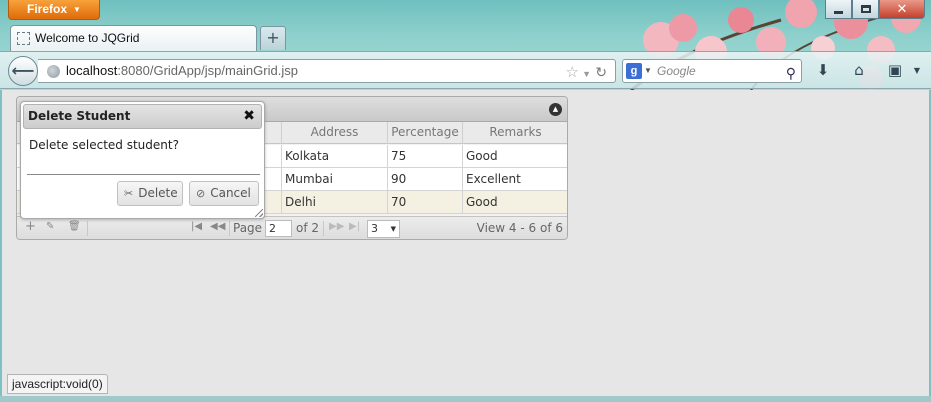 The image size is (931, 402). I want to click on rows-per-page-select: 3 ▼, so click(383, 229).